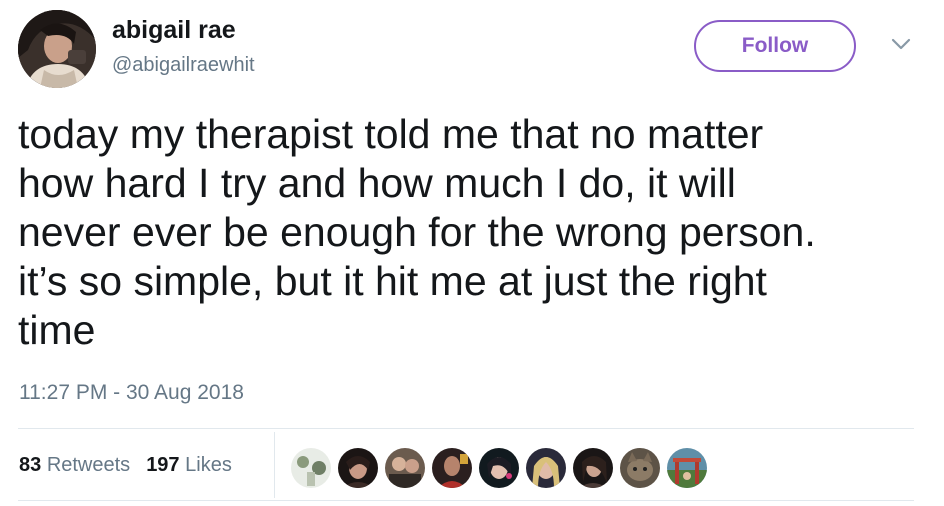  I want to click on tweet-stats: 83 Retweets 197 Likes, so click(125, 465).